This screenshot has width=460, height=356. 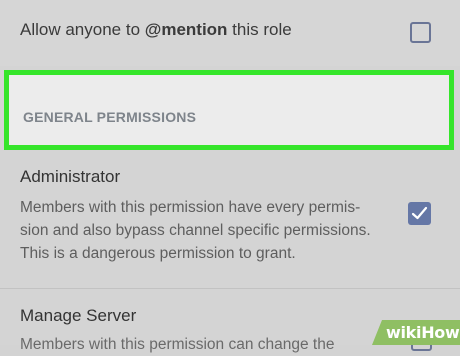 What do you see at coordinates (420, 32) in the screenshot?
I see `mention-checkbox` at bounding box center [420, 32].